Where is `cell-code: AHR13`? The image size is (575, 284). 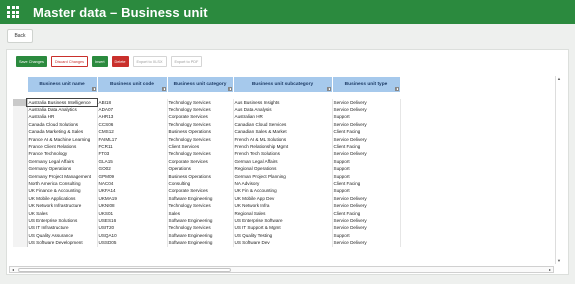 cell-code: AHR13 is located at coordinates (132, 117).